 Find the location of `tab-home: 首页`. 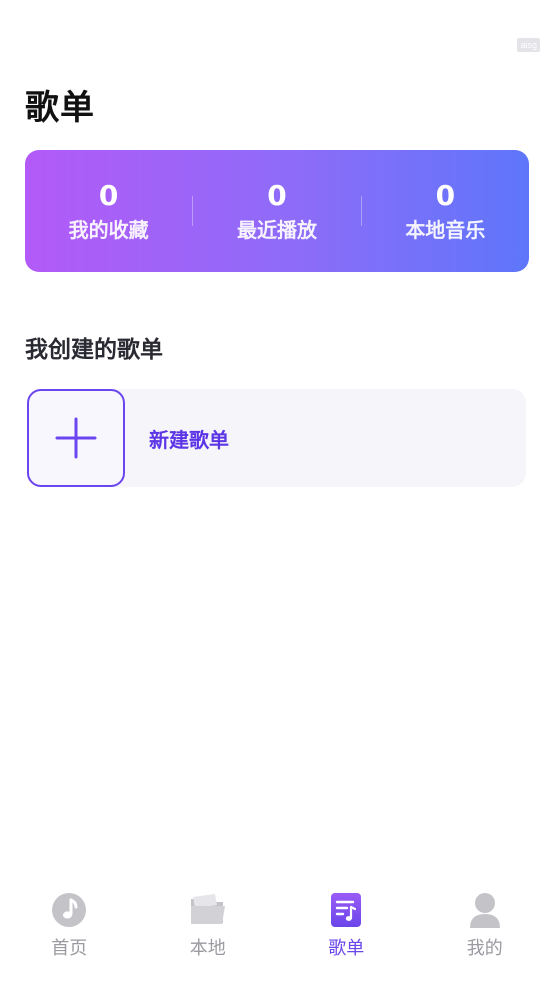

tab-home: 首页 is located at coordinates (69, 924).